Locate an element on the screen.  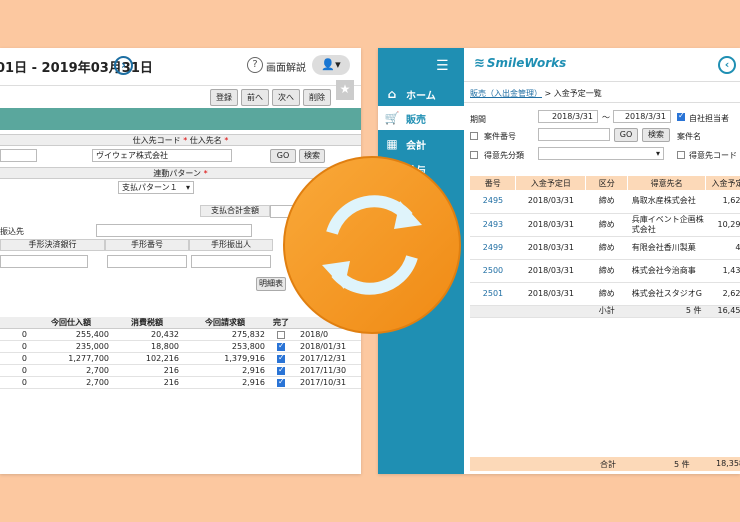
delete-button: 削除 is located at coordinates (317, 97).